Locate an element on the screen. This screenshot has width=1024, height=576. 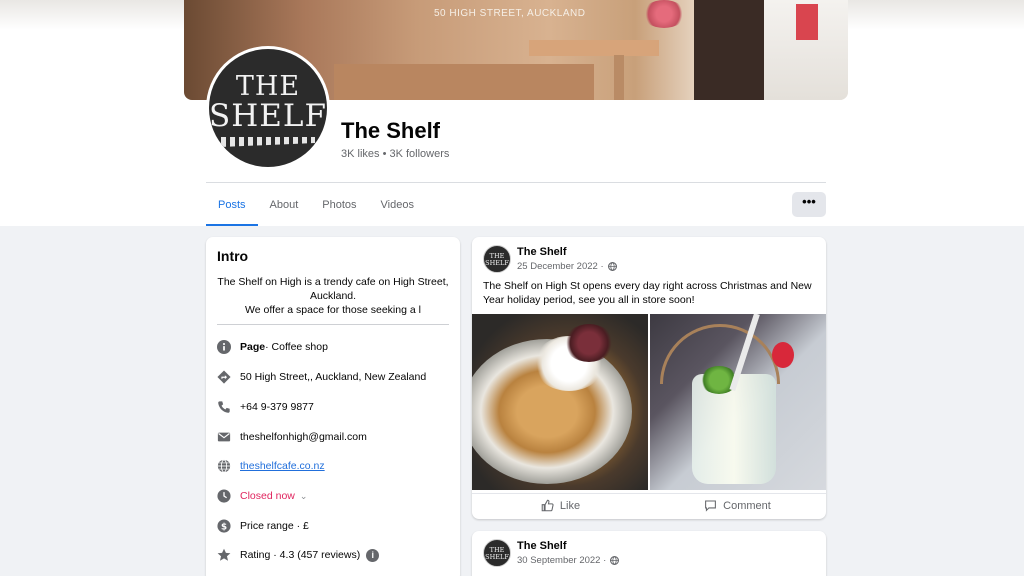
post-date-text: 30 September 2022 · is located at coordinates (562, 560).